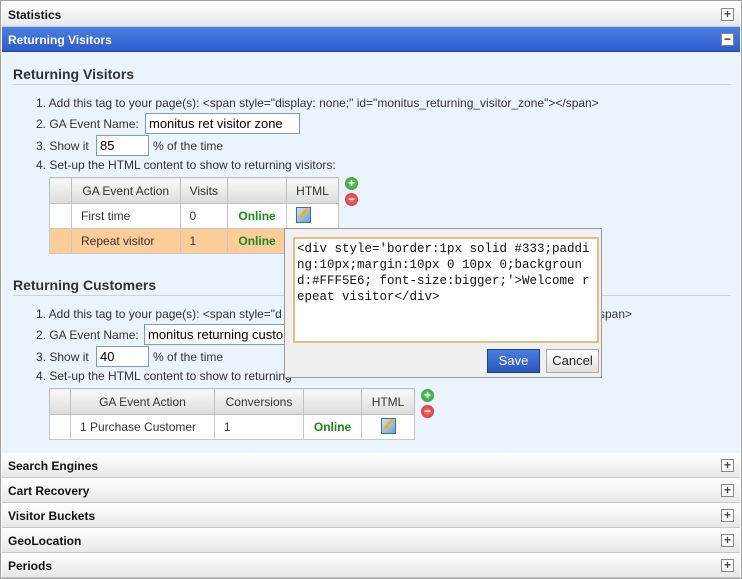 The height and width of the screenshot is (579, 742). What do you see at coordinates (194, 216) in the screenshot?
I see `table-row: First time 0 Online` at bounding box center [194, 216].